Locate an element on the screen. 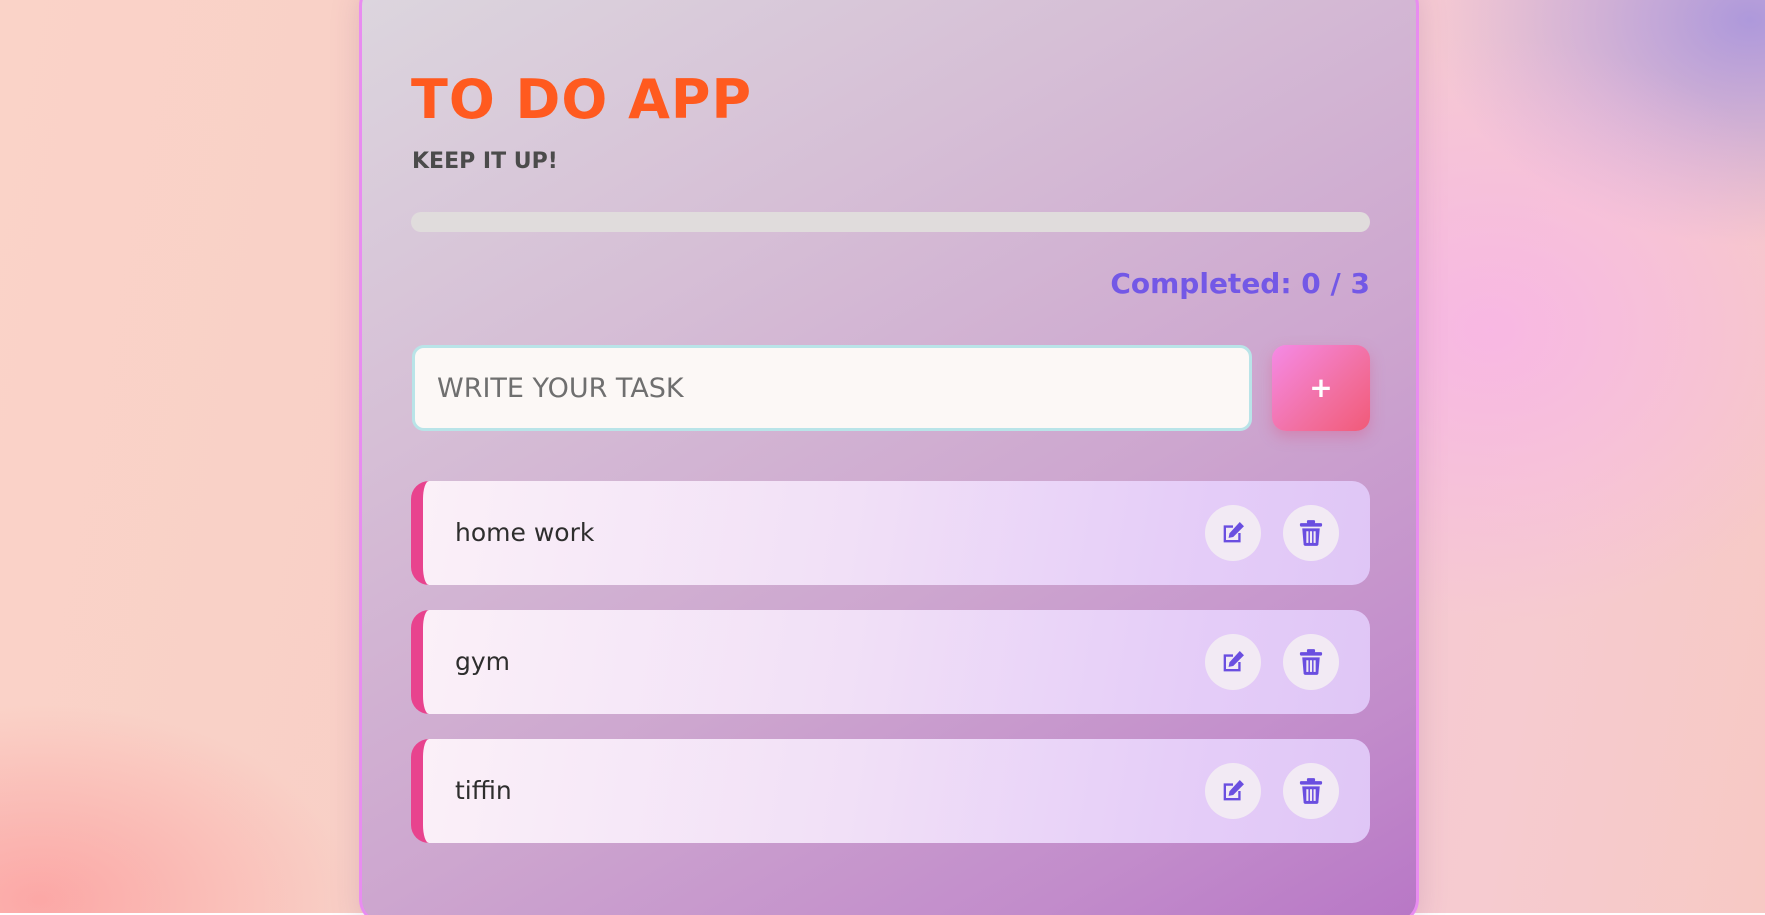  add-task-button: + is located at coordinates (1321, 388).